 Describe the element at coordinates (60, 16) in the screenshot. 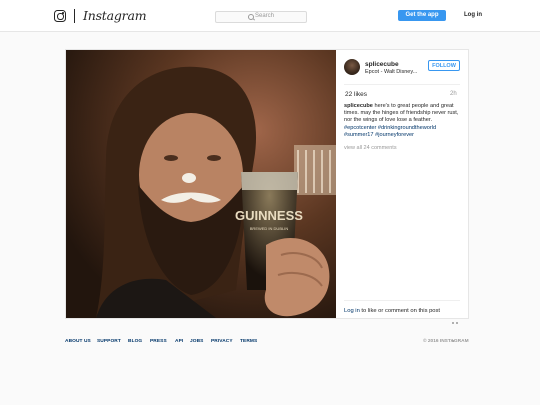

I see `instagram-camera-icon` at that location.